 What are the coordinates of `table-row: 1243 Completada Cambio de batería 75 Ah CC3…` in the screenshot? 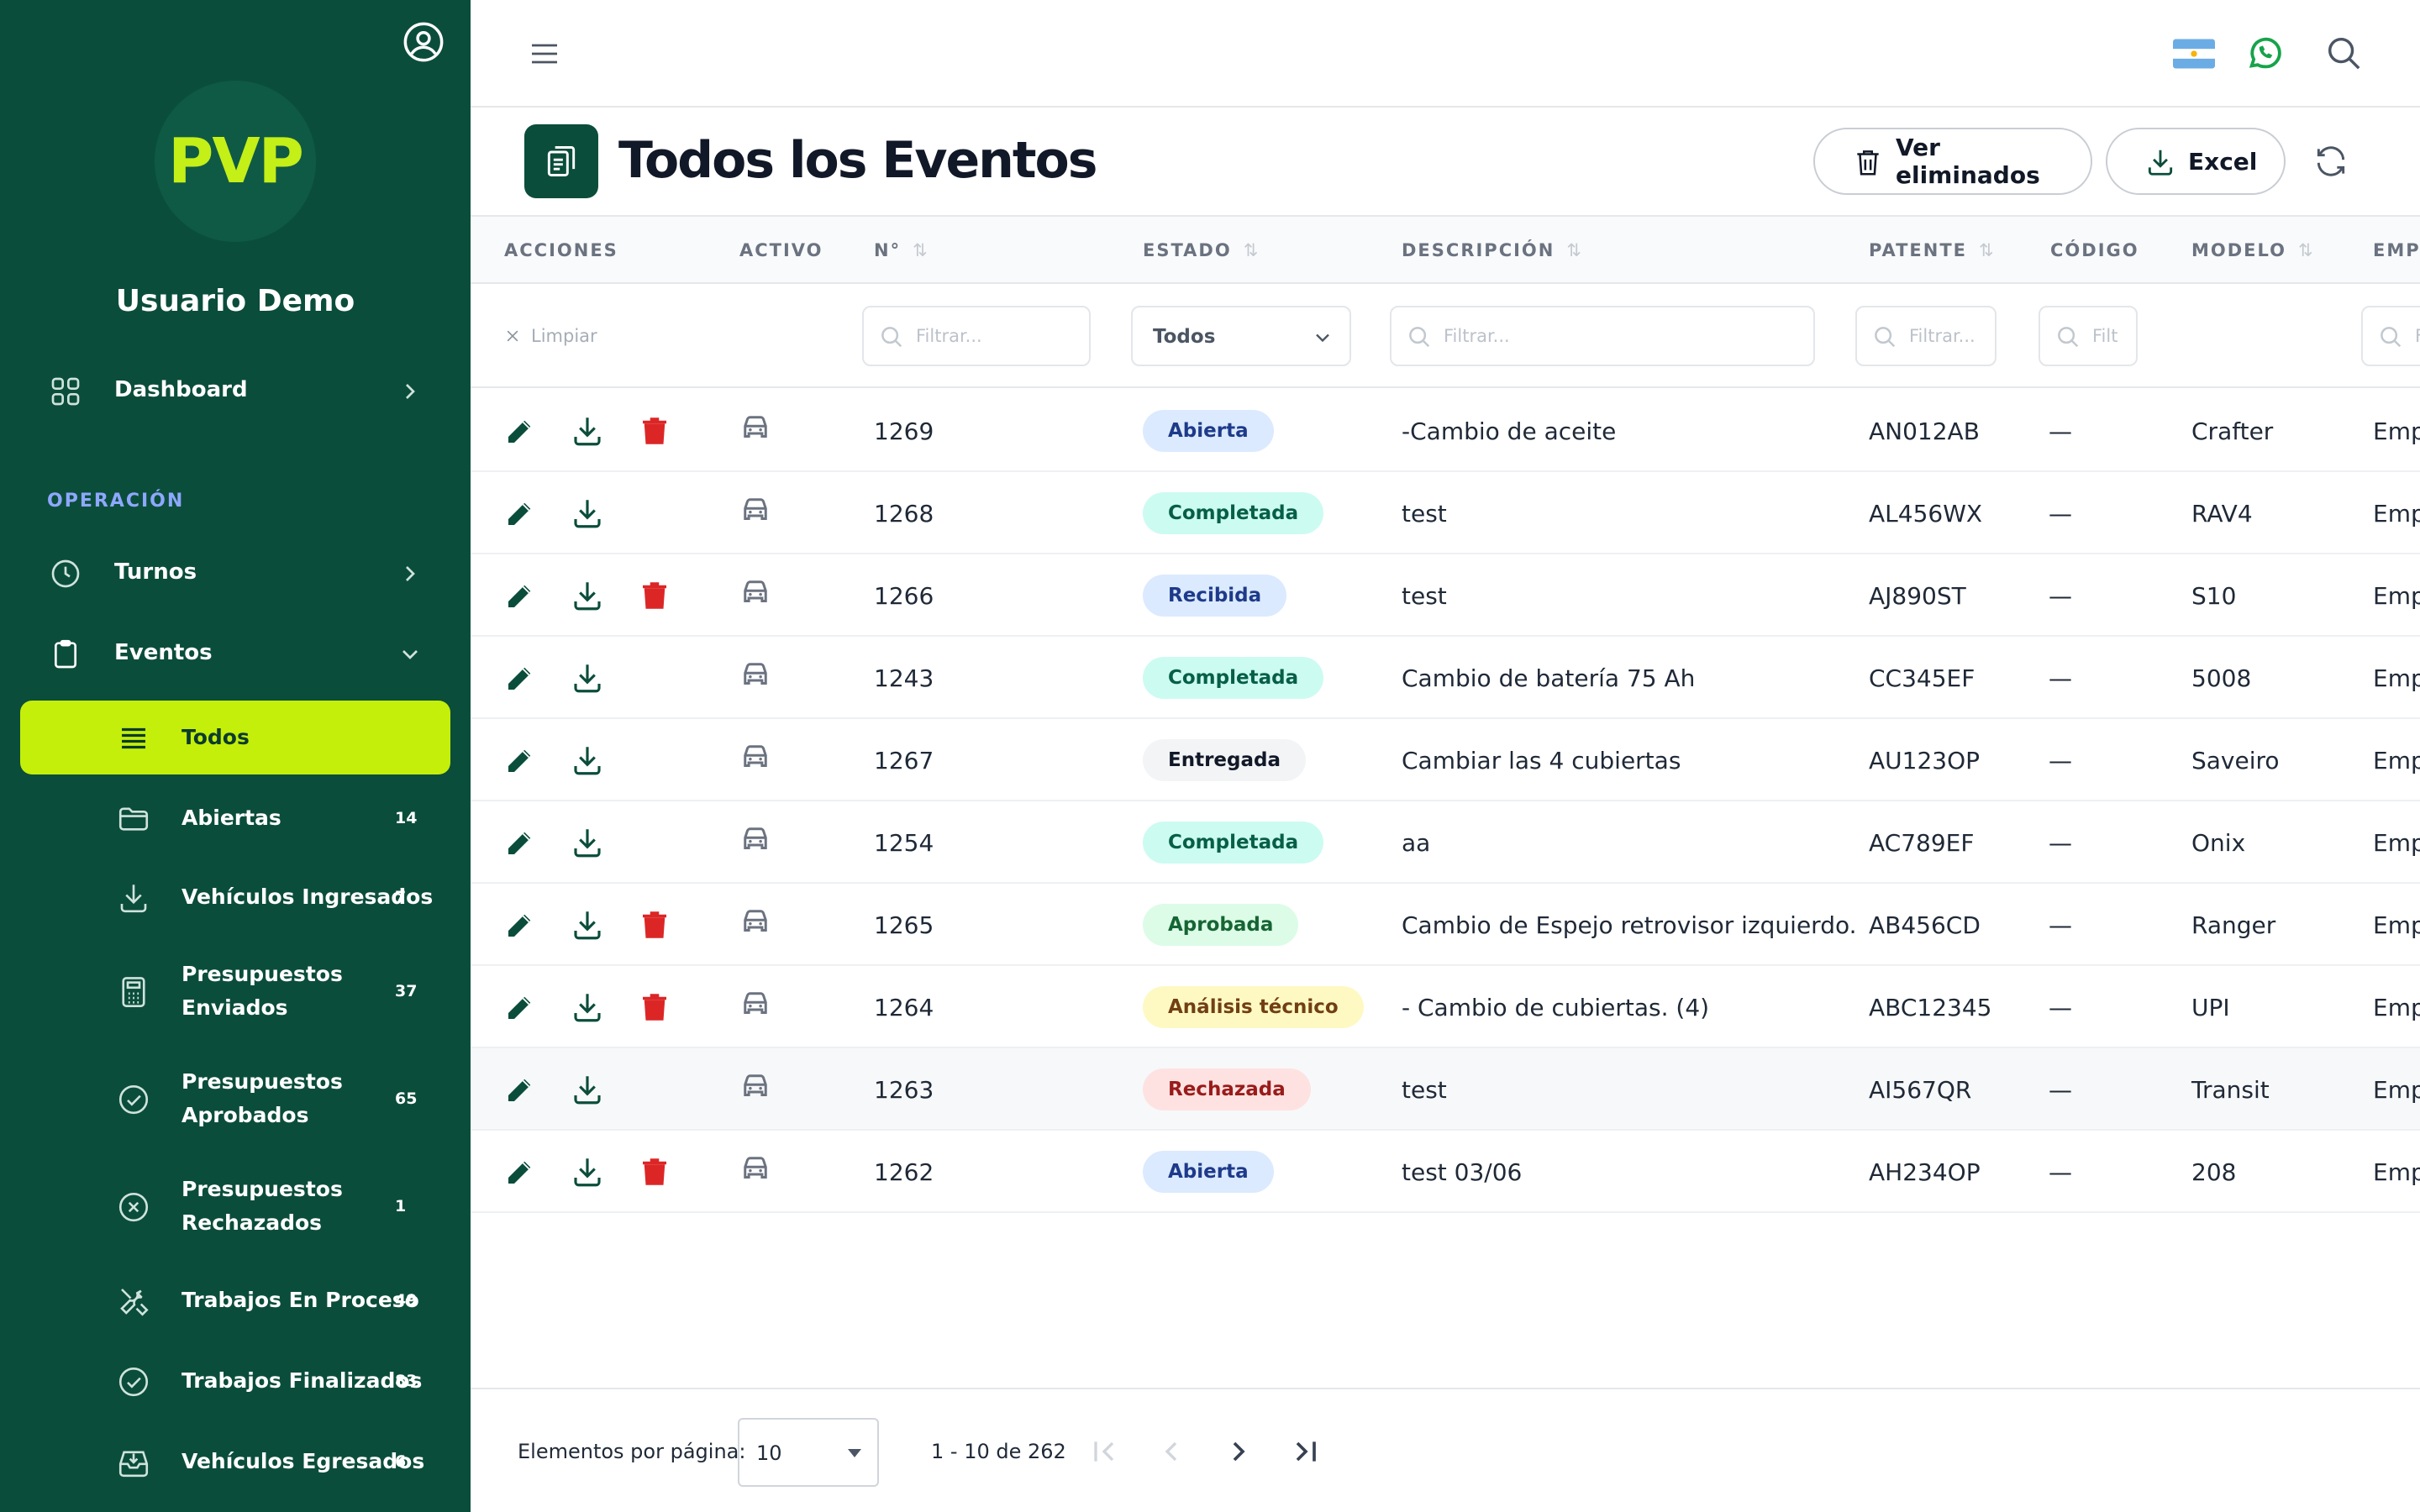 It's located at (1445, 678).